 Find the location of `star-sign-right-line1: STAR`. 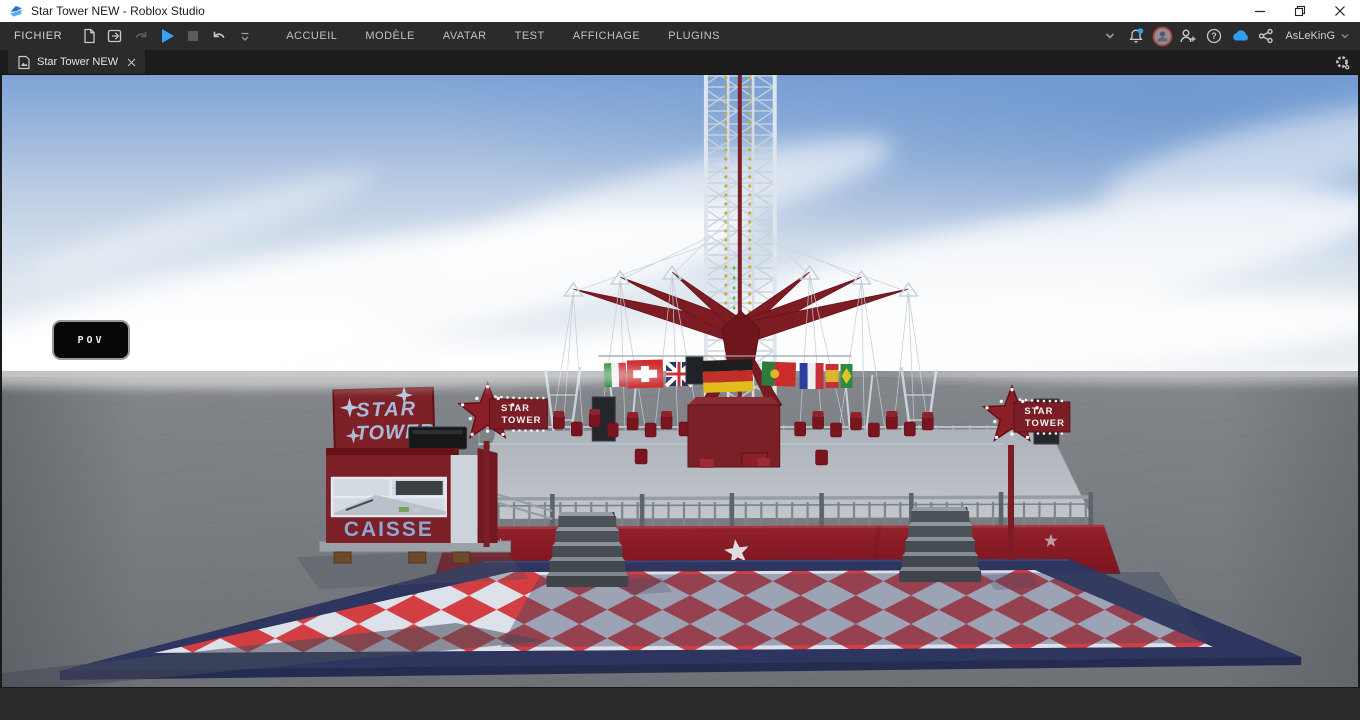

star-sign-right-line1: STAR is located at coordinates (1038, 411).